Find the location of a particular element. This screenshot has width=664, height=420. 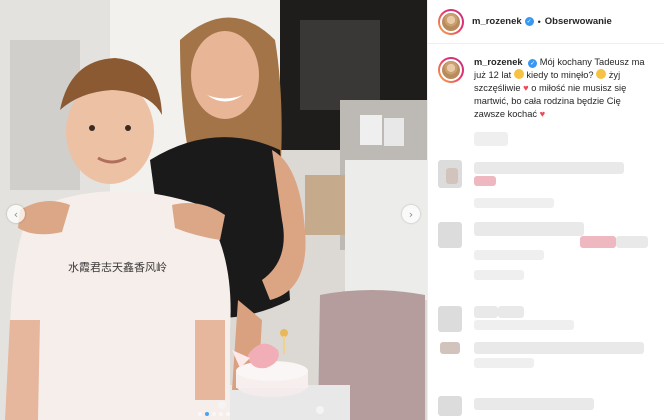

carousel-dot-active is located at coordinates (206, 414).